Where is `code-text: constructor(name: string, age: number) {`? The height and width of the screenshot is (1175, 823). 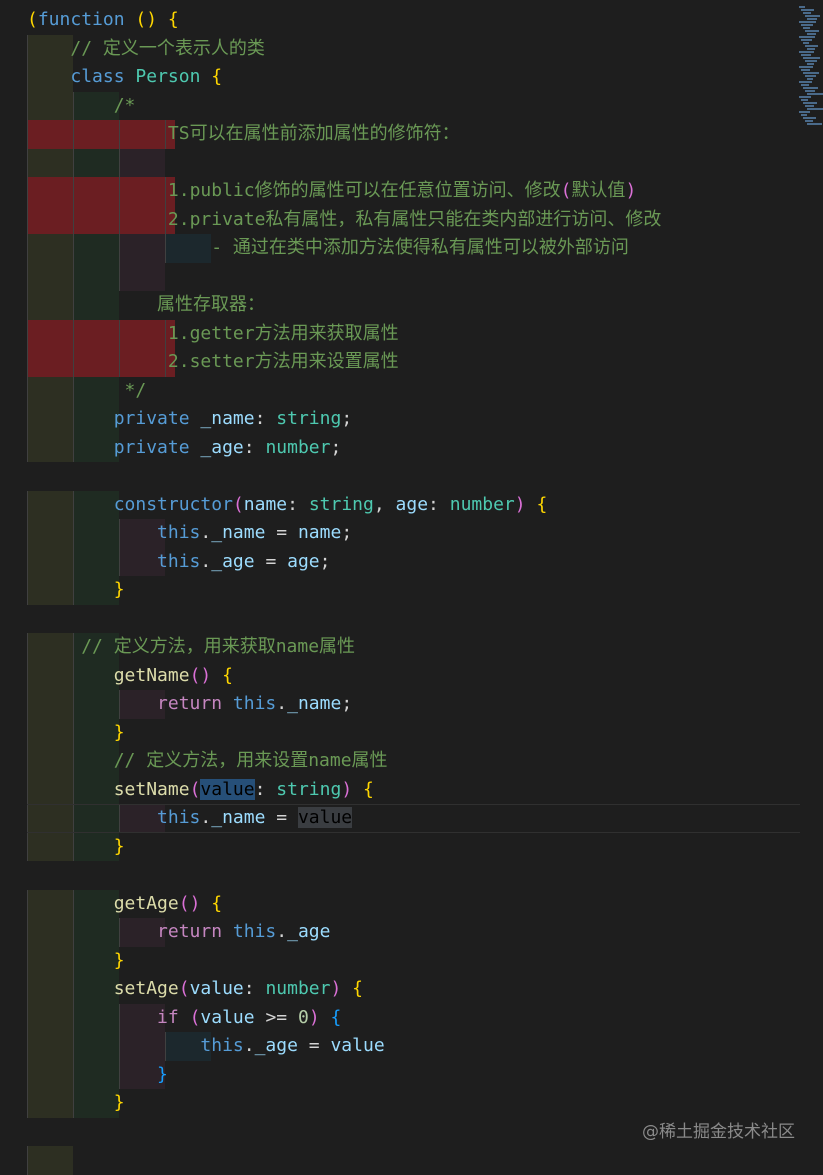
code-text: constructor(name: string, age: number) { is located at coordinates (287, 505).